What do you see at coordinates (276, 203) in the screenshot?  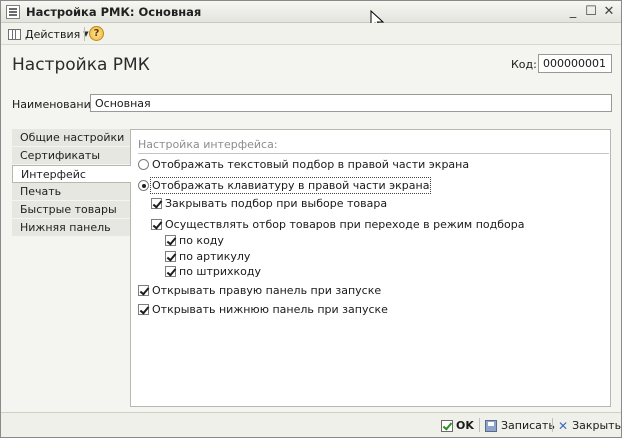 I see `checkbox-label: Закрывать подбор при выборе товара` at bounding box center [276, 203].